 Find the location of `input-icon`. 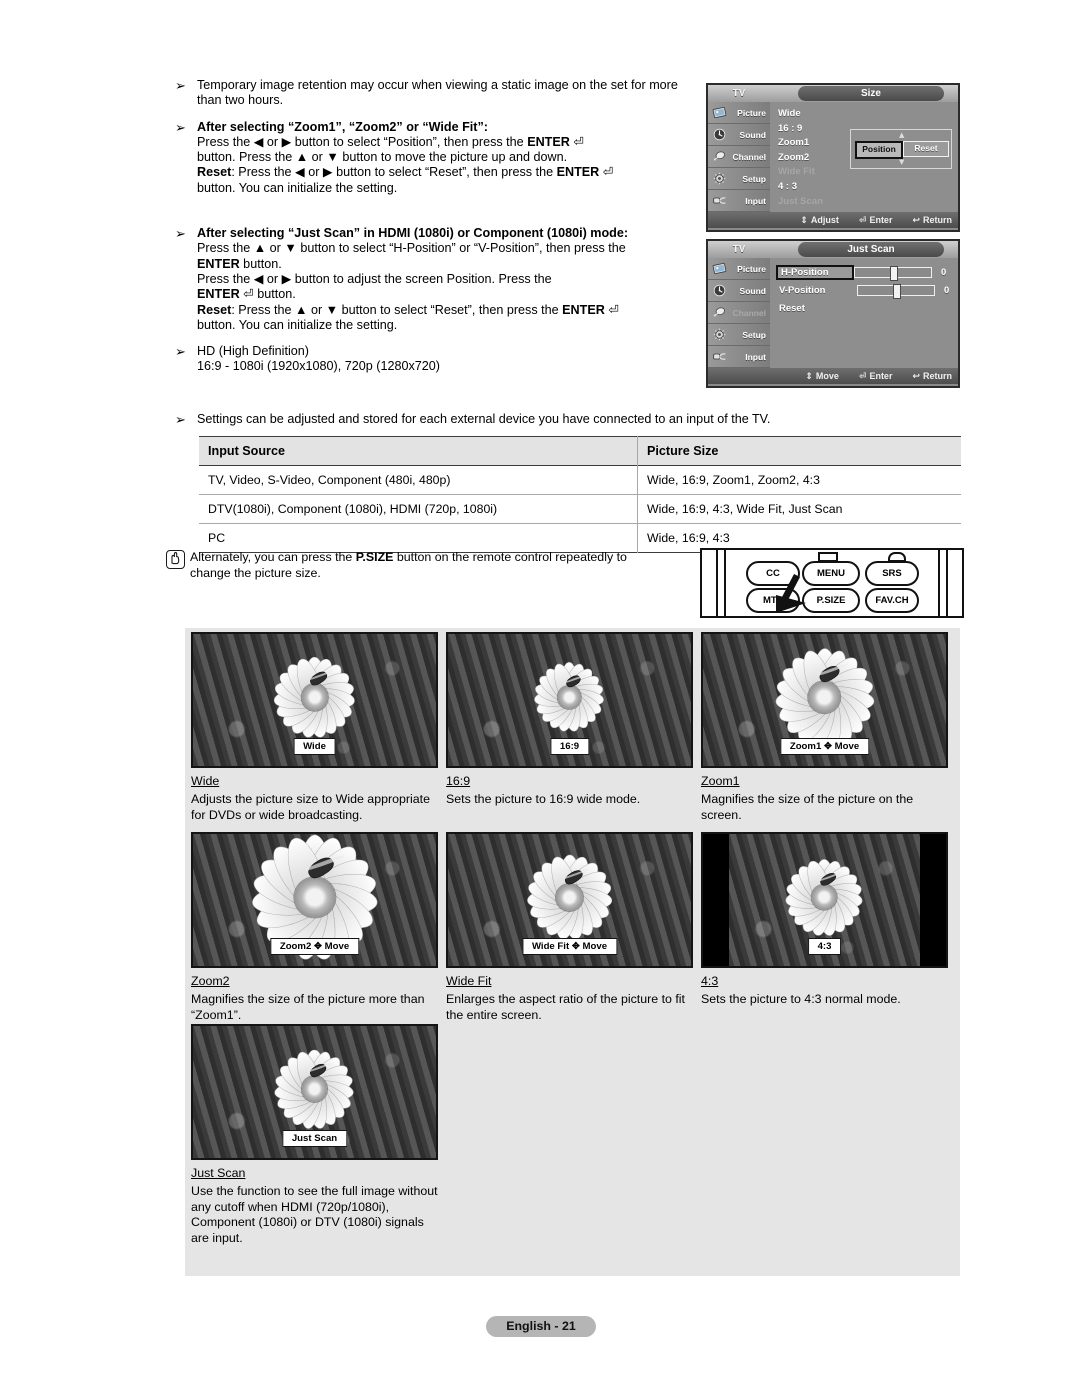

input-icon is located at coordinates (719, 356).